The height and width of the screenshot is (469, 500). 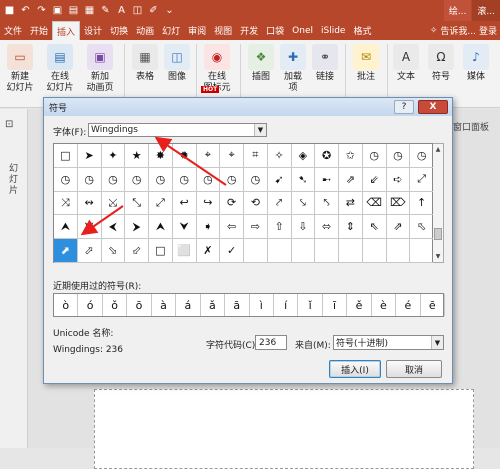 What do you see at coordinates (213, 305) in the screenshot?
I see `recent-symbol-cell: ǎ` at bounding box center [213, 305].